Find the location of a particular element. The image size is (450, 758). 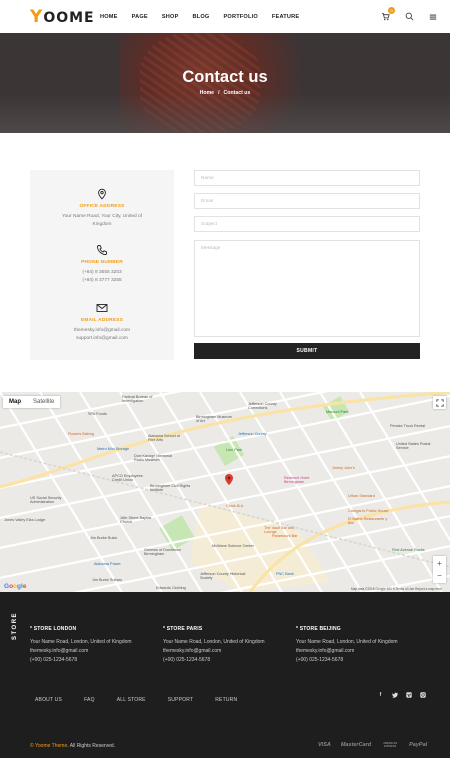

payment-methods: VISA MasterCard AMERICAN EXPRESS PayPal is located at coordinates (372, 745).